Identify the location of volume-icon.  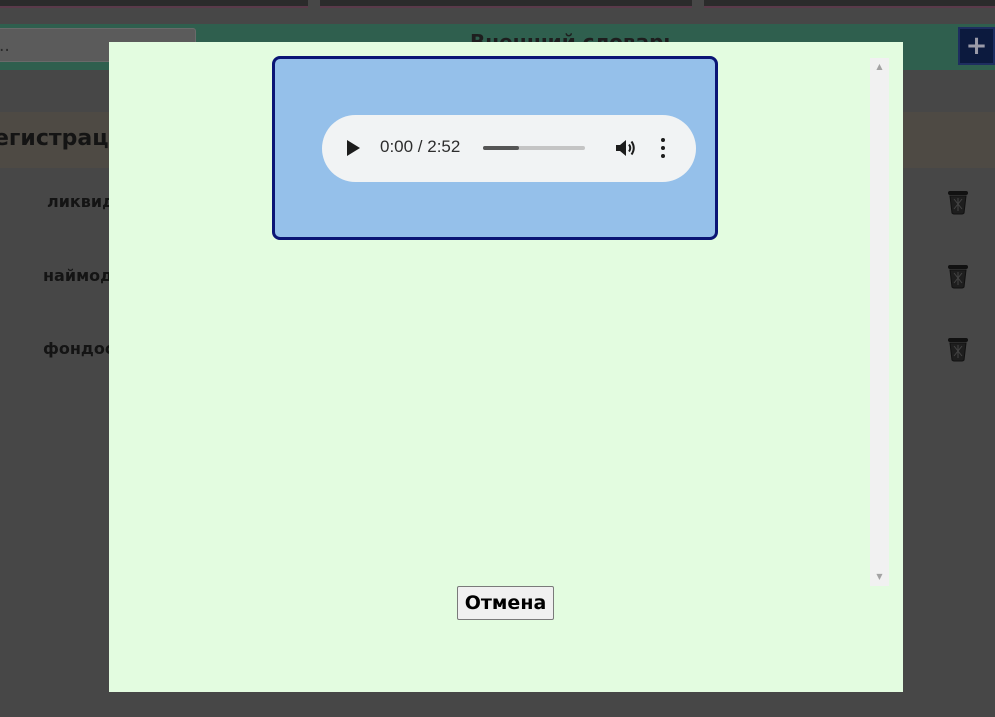
(626, 148).